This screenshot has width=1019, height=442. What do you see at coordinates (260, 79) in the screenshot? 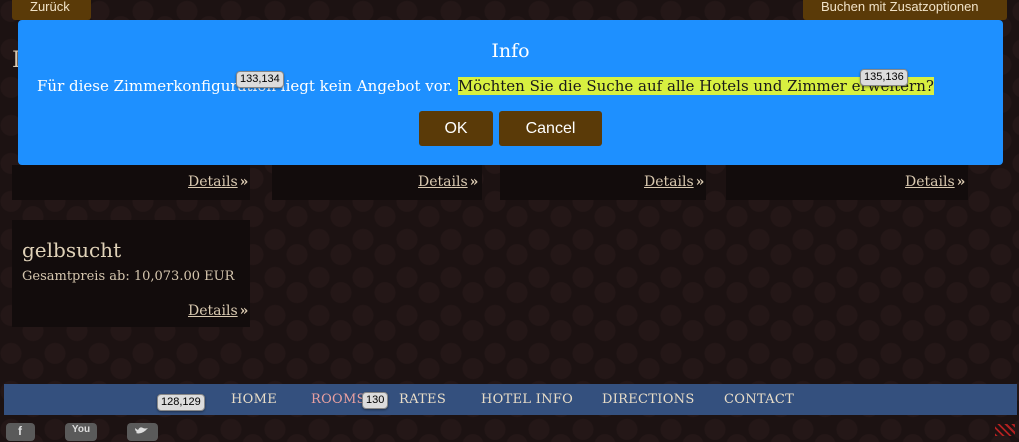
I see `element-id-badge: 133,134` at bounding box center [260, 79].